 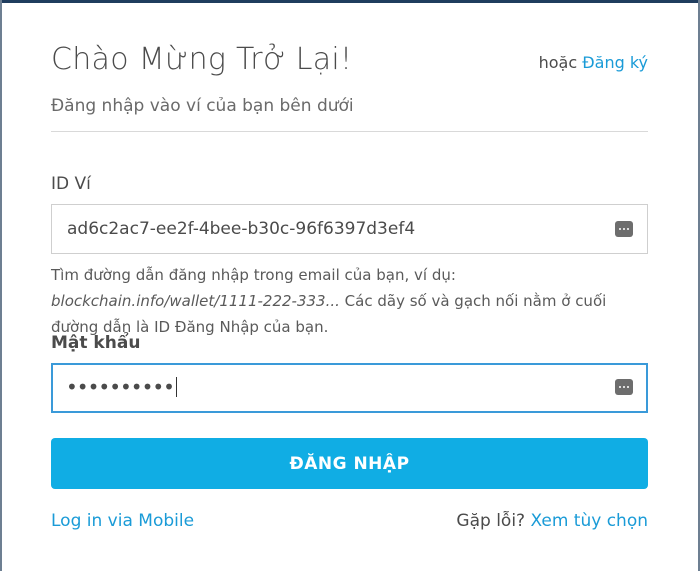 What do you see at coordinates (349, 463) in the screenshot?
I see `login-button: ĐĂNG NHẬP` at bounding box center [349, 463].